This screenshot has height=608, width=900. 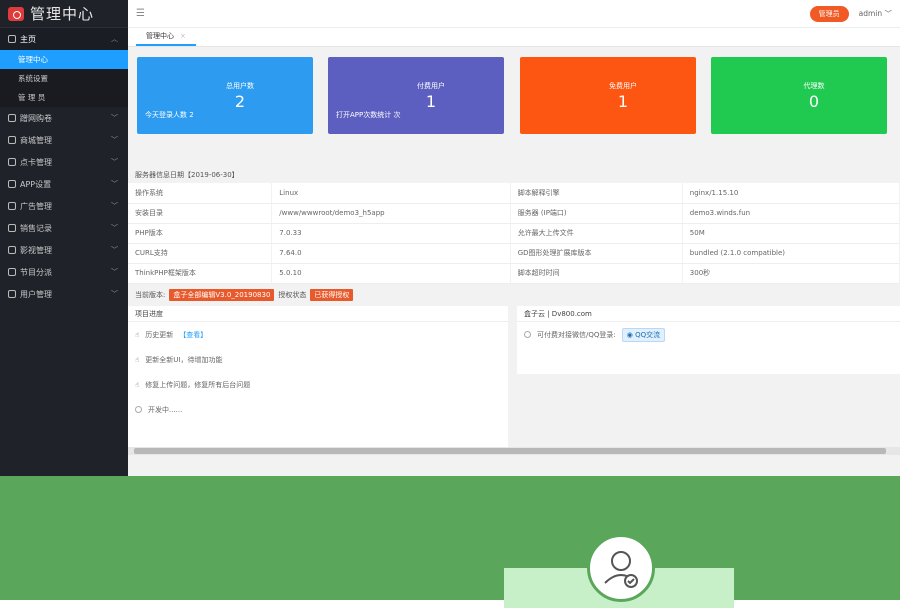 What do you see at coordinates (623, 86) in the screenshot?
I see `card-title: 免费用户` at bounding box center [623, 86].